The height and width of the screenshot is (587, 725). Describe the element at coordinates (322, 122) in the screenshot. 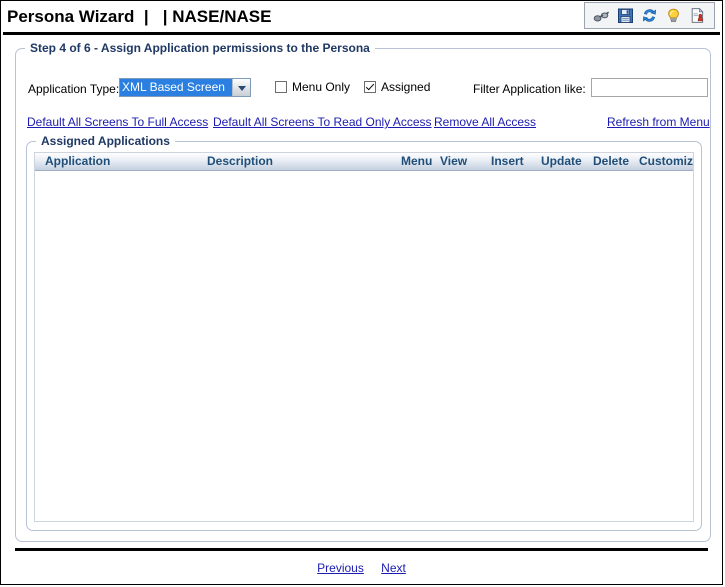

I see `default-all-read-only-access-link: Default All Screens To Read Only Access` at that location.